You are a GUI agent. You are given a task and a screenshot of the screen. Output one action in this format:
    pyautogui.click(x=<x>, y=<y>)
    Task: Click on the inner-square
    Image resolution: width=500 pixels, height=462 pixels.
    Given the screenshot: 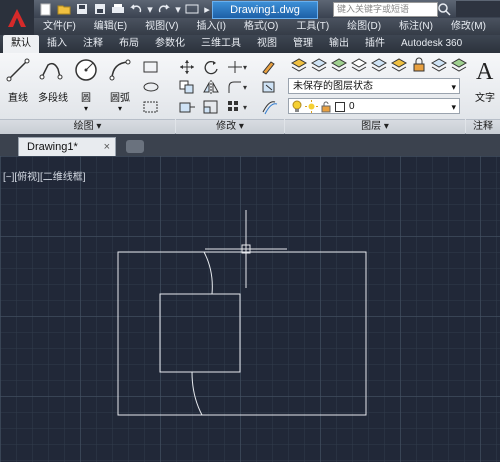 What is the action you would take?
    pyautogui.click(x=200, y=333)
    